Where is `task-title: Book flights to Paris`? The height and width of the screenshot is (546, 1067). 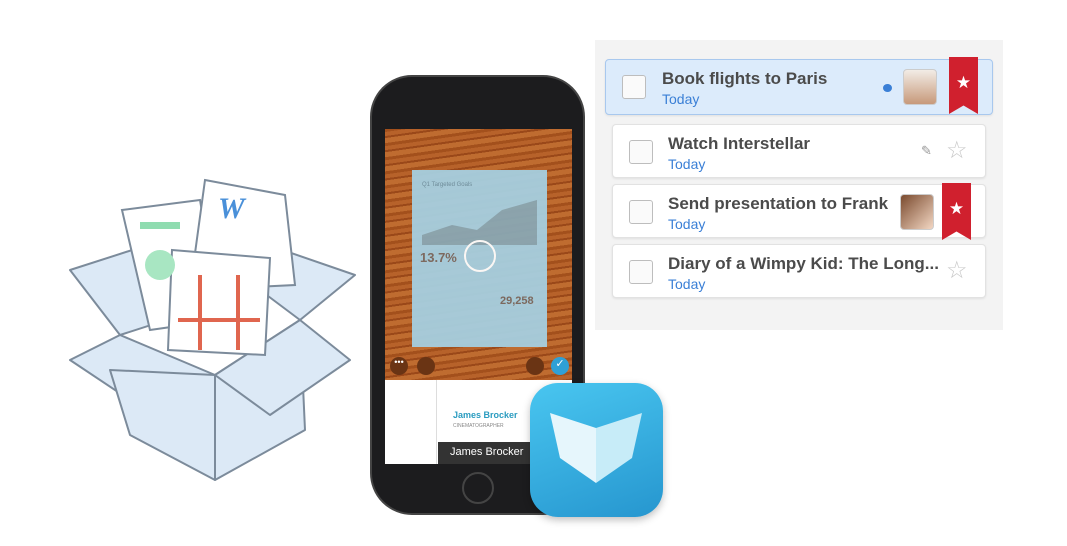 task-title: Book flights to Paris is located at coordinates (745, 78).